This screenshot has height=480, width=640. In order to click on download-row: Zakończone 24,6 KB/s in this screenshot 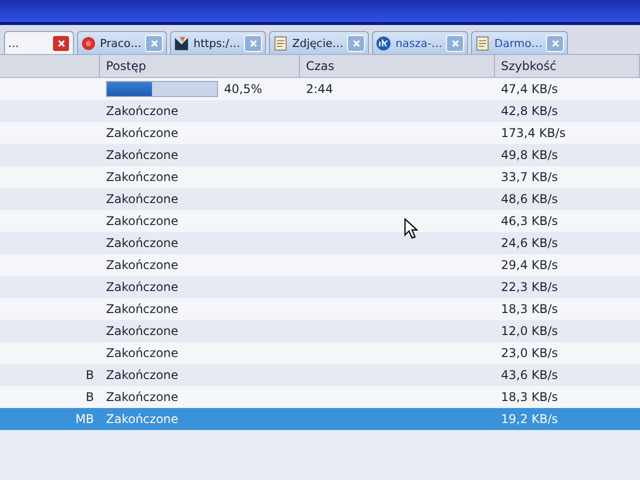, I will do `click(320, 243)`.